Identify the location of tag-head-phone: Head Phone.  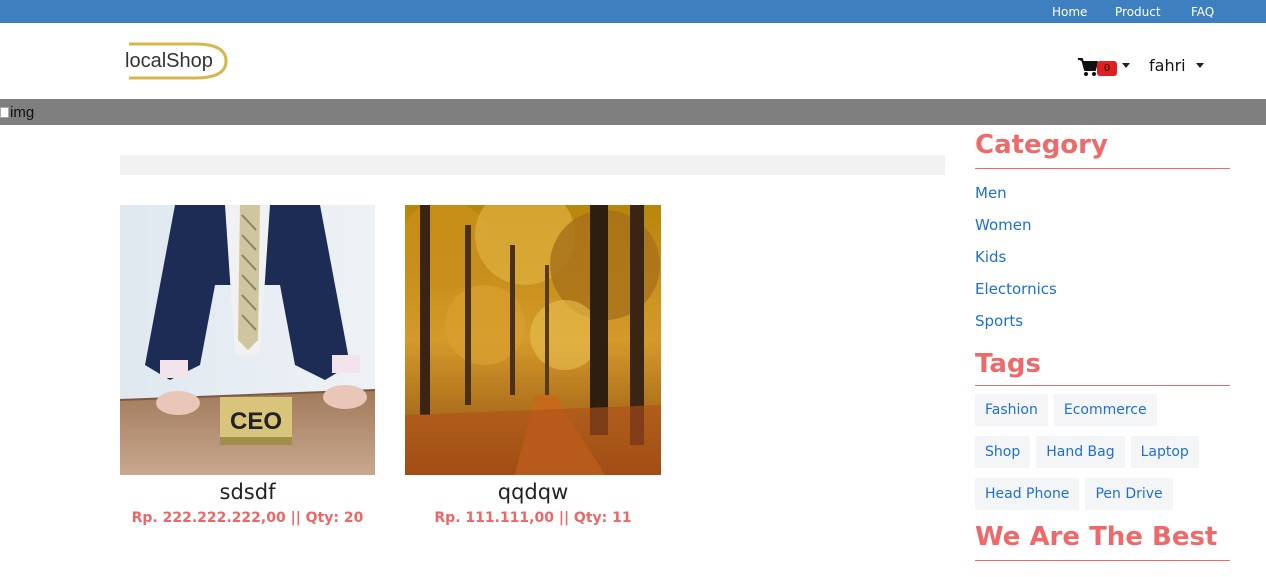
(1027, 494).